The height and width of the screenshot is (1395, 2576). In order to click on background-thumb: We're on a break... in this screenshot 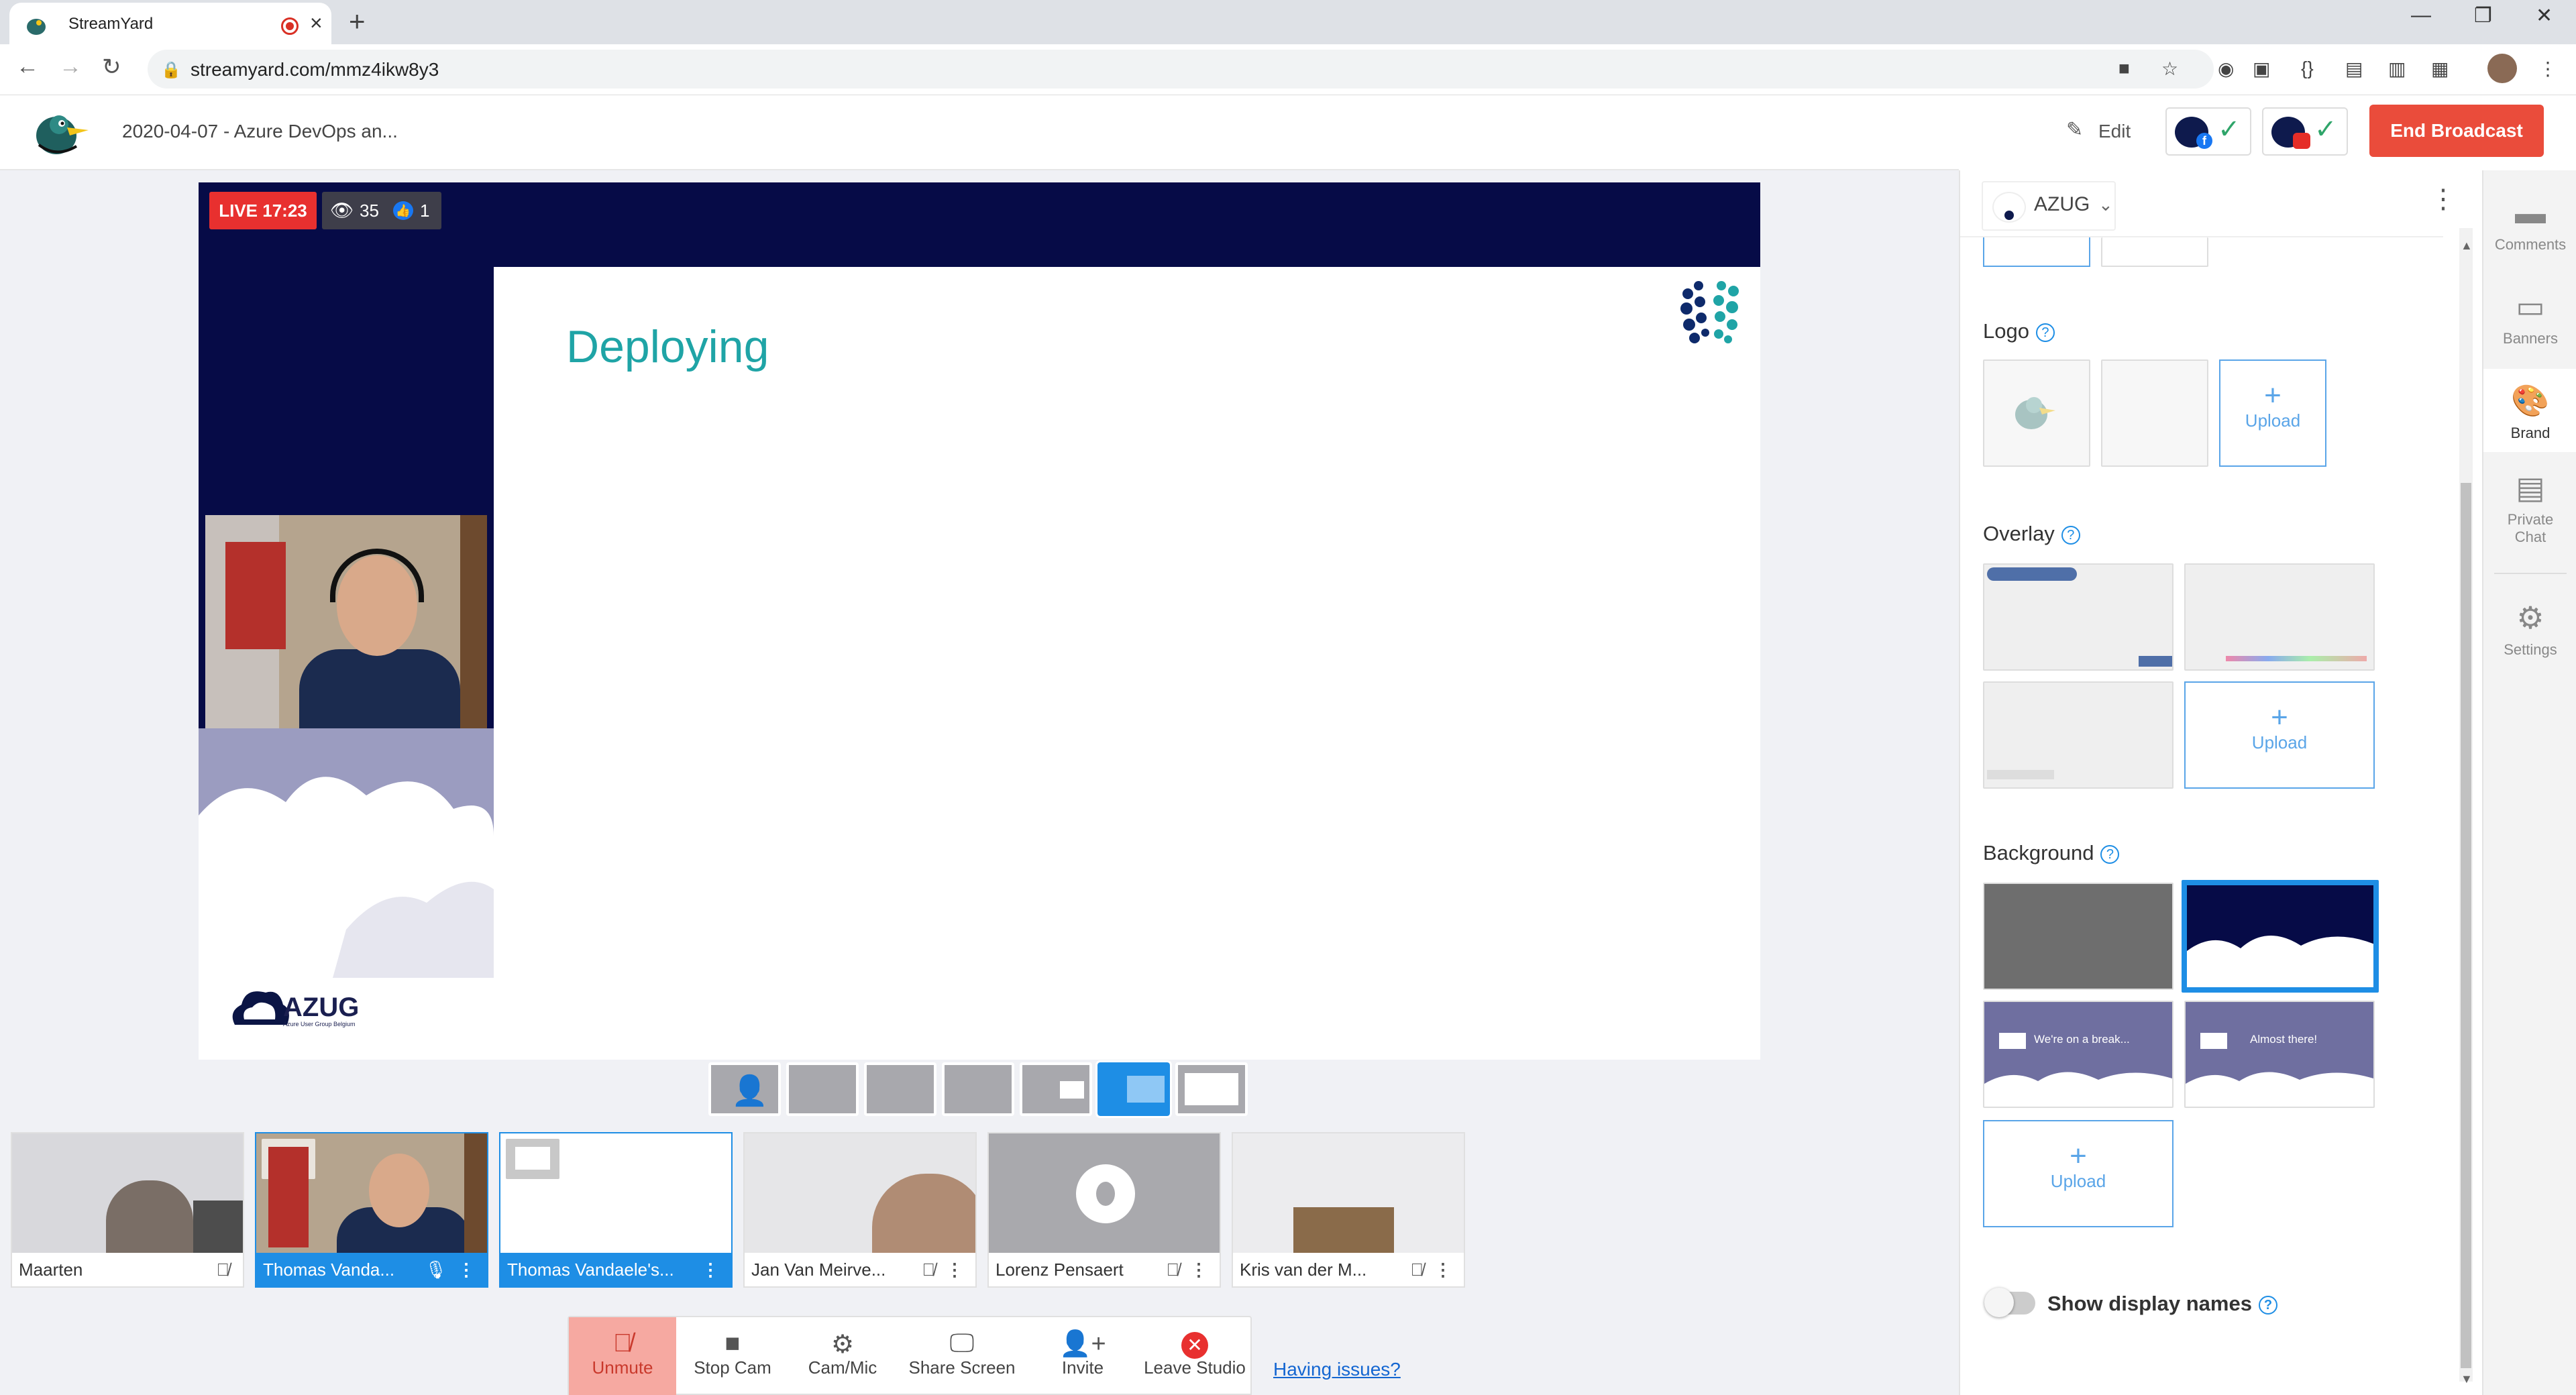, I will do `click(2078, 1054)`.